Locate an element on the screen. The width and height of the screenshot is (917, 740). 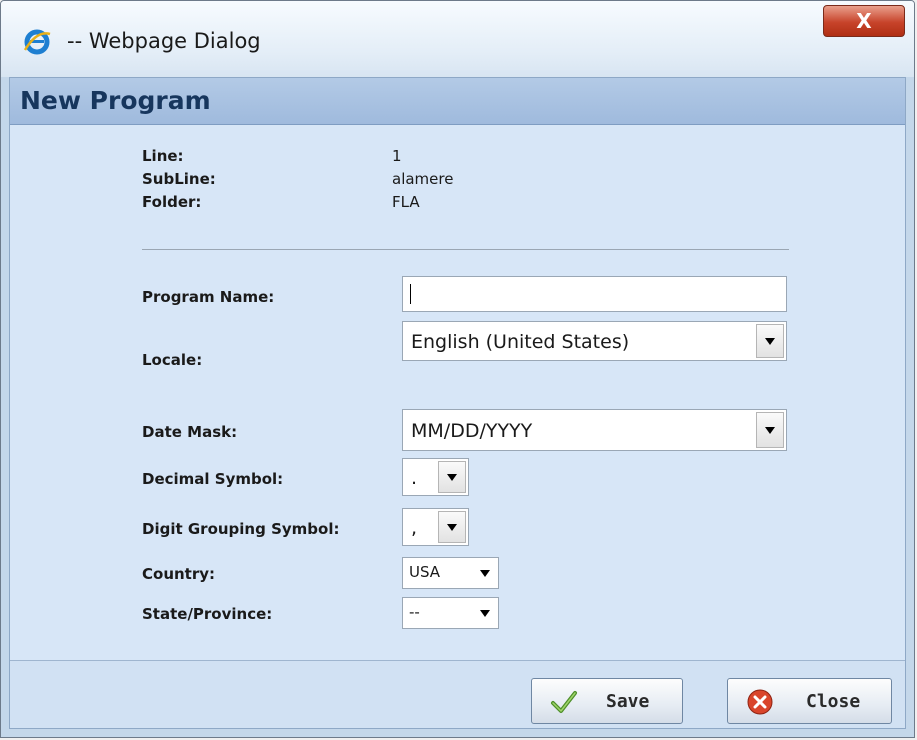
dialog-header: New Program is located at coordinates (457, 101).